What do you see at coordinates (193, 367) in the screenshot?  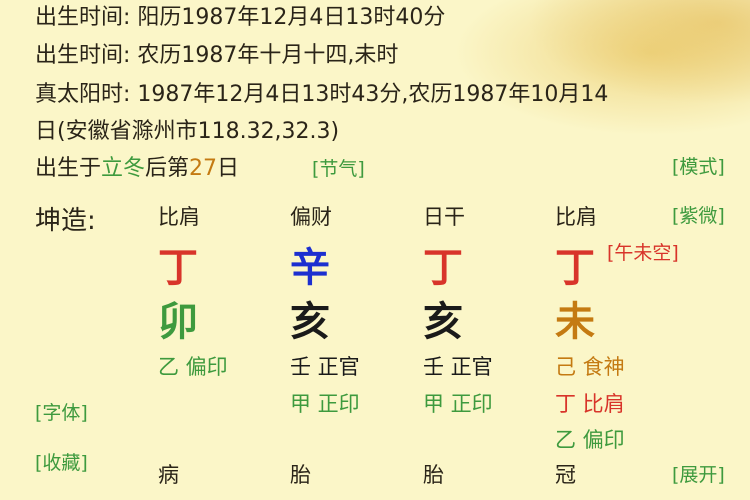 I see `pillar-1-hidden-1: 乙 偏印` at bounding box center [193, 367].